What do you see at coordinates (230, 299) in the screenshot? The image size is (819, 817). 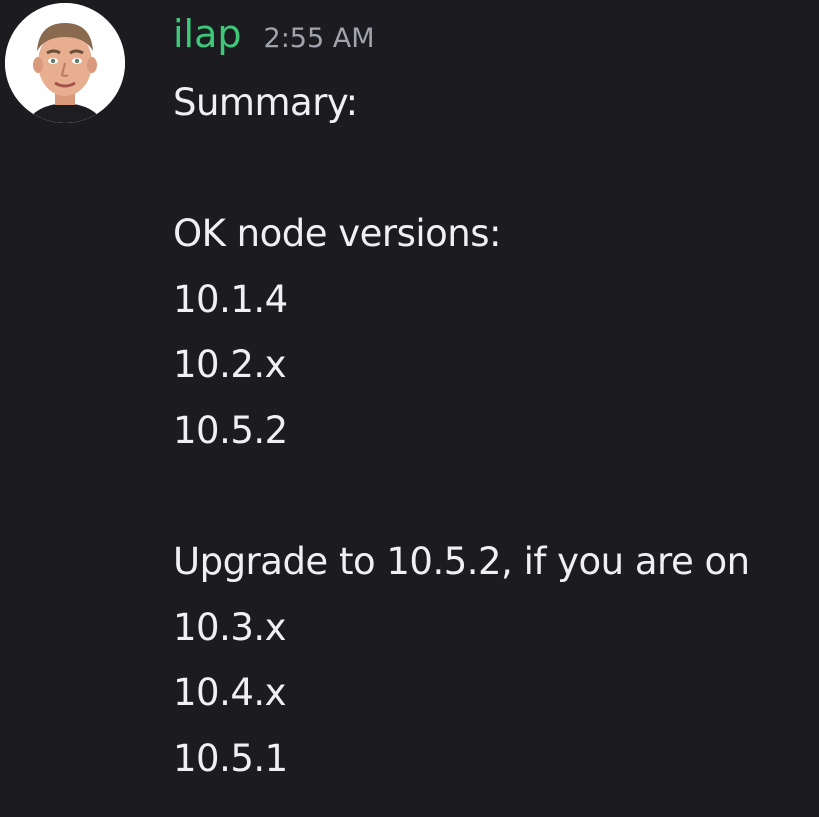 I see `message-line: 10.1.4` at bounding box center [230, 299].